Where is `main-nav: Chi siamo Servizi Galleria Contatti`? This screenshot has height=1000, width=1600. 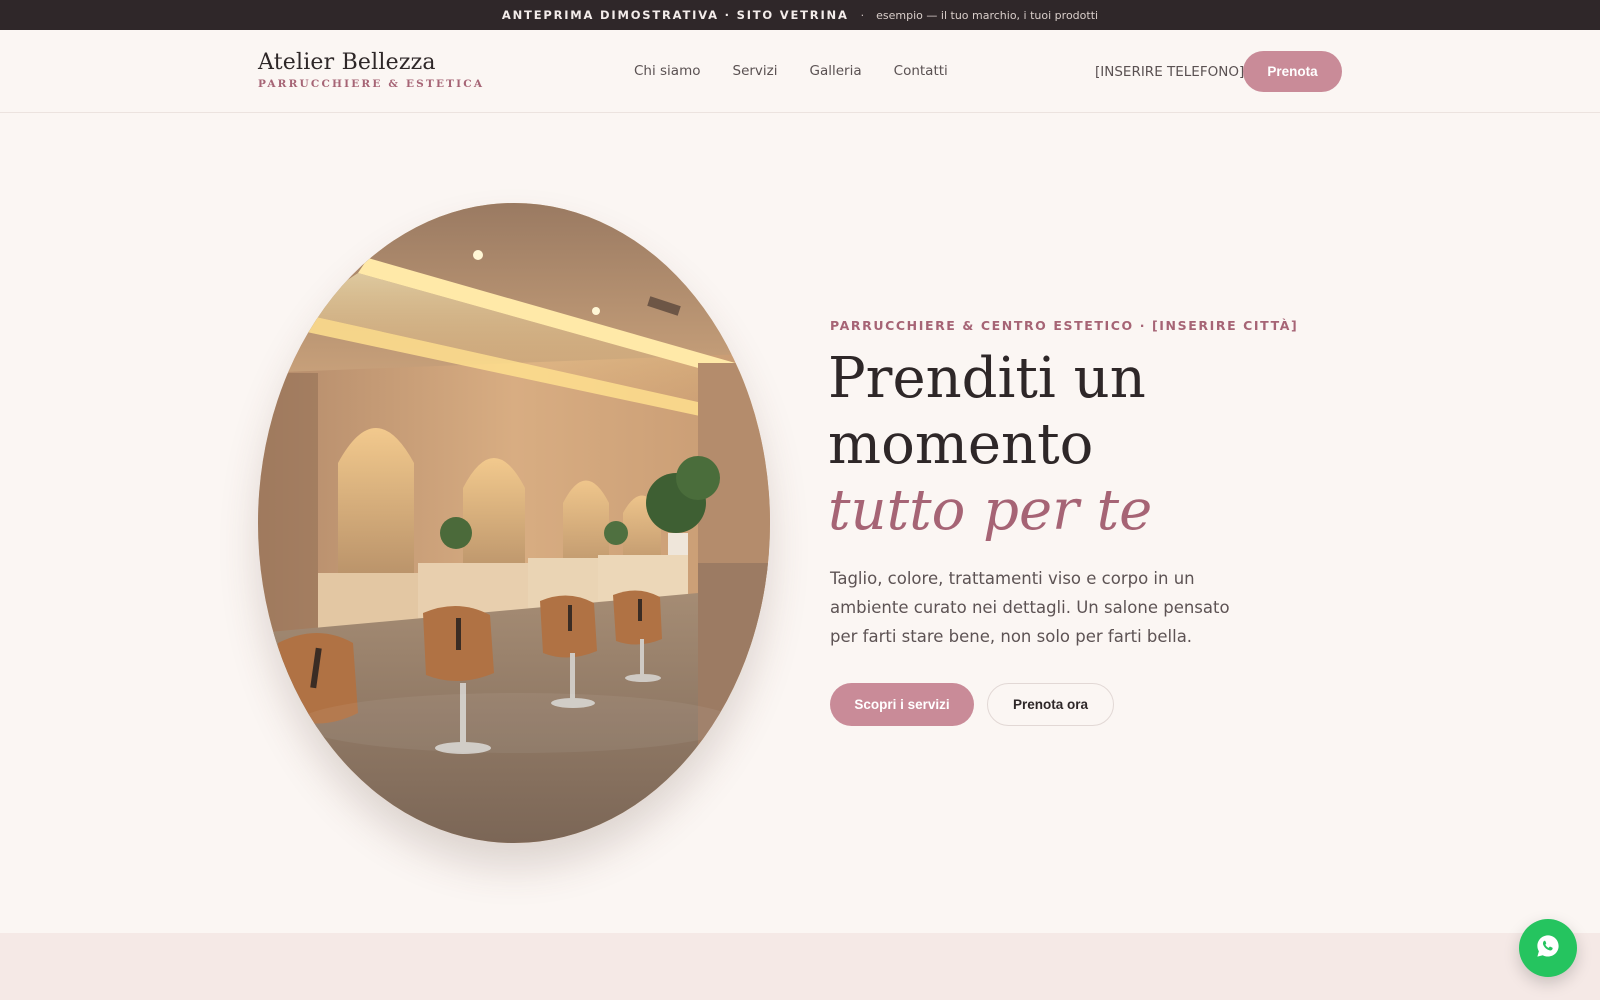 main-nav: Chi siamo Servizi Galleria Contatti is located at coordinates (791, 71).